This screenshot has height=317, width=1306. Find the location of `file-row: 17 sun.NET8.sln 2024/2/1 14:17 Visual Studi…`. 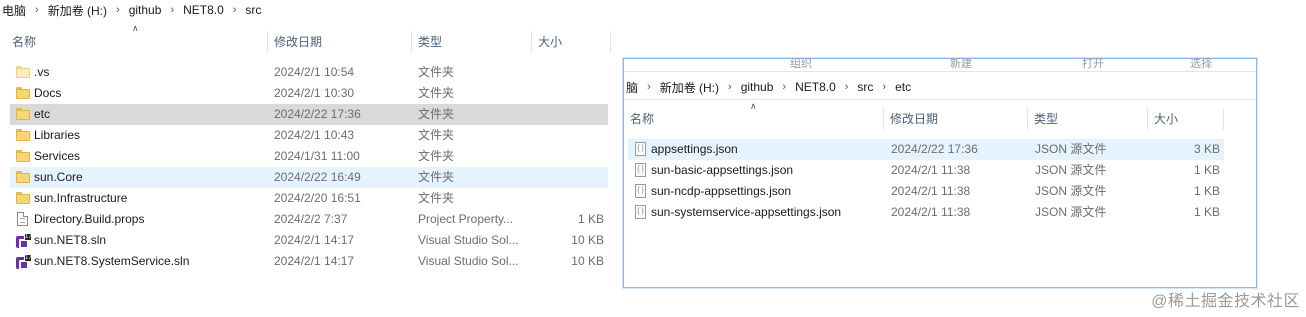

file-row: 17 sun.NET8.sln 2024/2/1 14:17 Visual Studi… is located at coordinates (309, 240).